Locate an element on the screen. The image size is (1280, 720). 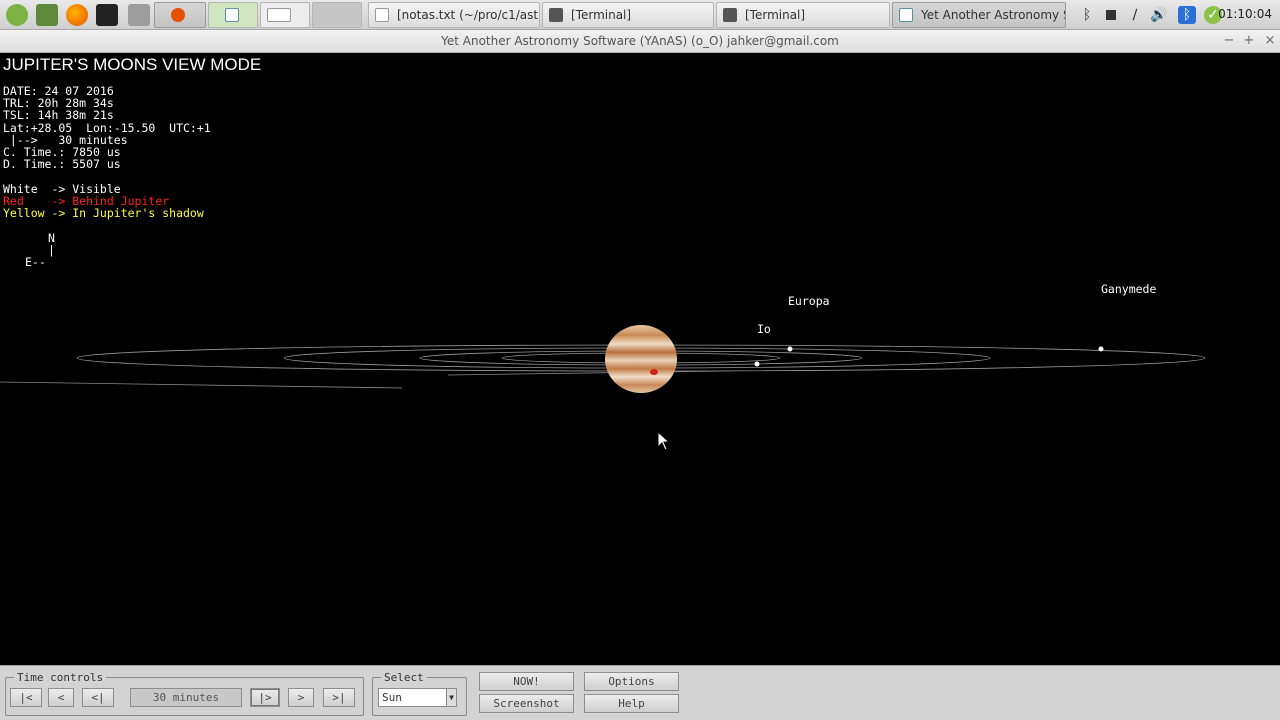
close-button: × is located at coordinates (1270, 41).